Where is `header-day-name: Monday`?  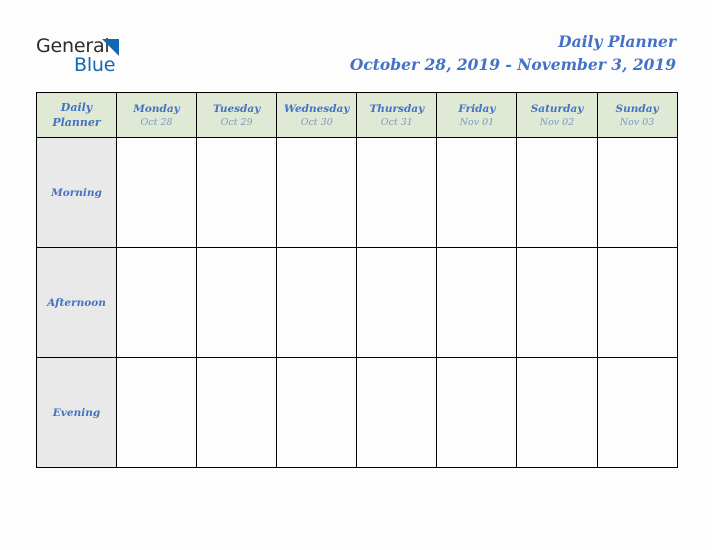
header-day-name: Monday is located at coordinates (156, 108).